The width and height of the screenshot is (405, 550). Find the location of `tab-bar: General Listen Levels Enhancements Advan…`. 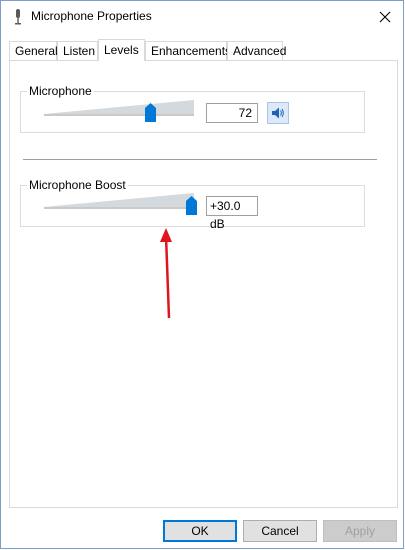

tab-bar: General Listen Levels Enhancements Advan… is located at coordinates (204, 50).